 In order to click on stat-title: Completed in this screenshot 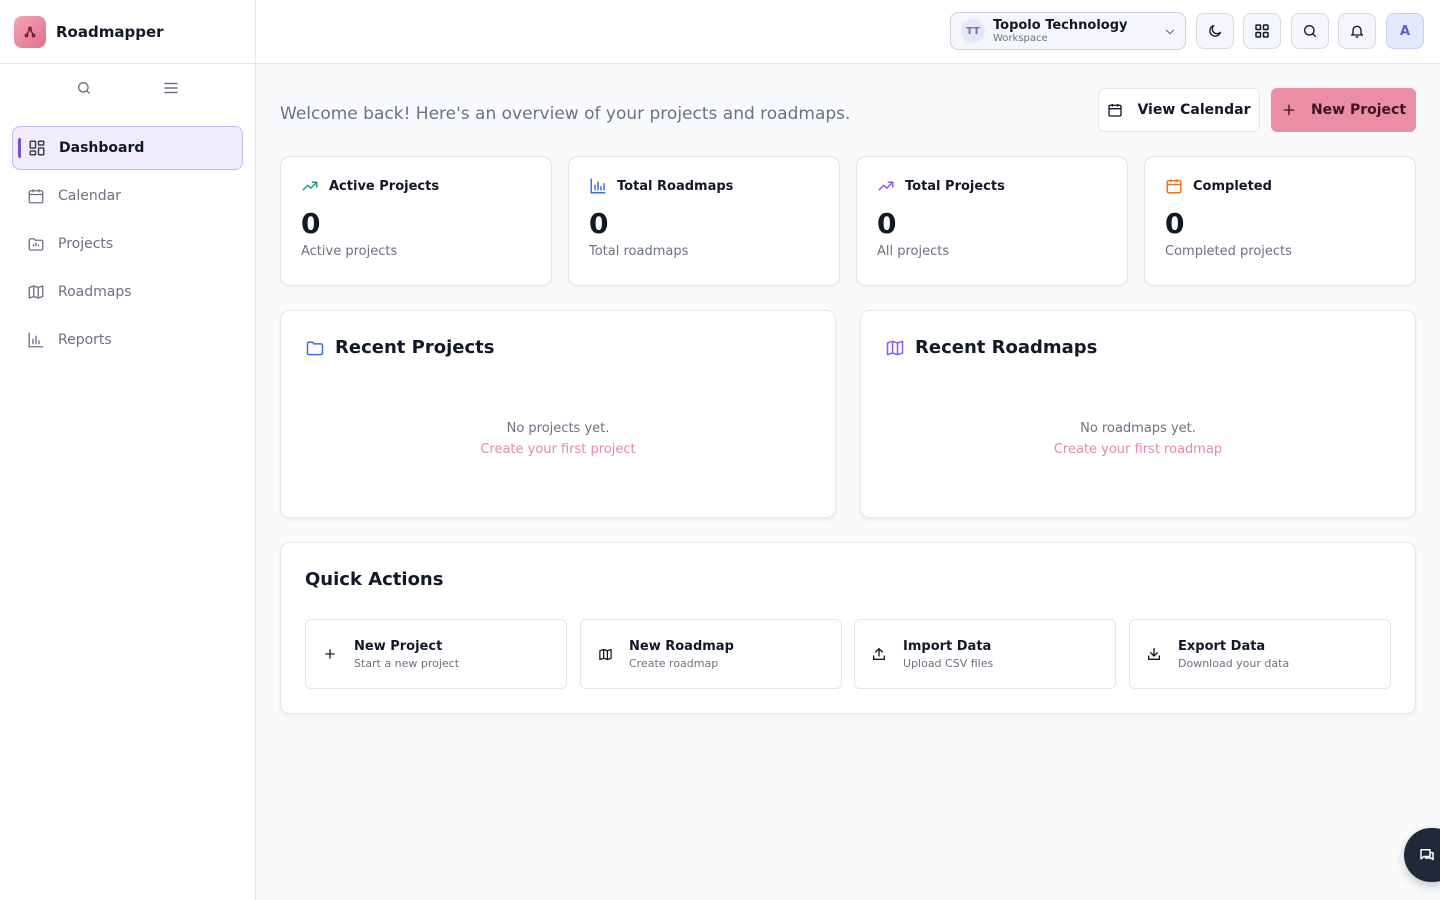, I will do `click(1232, 186)`.